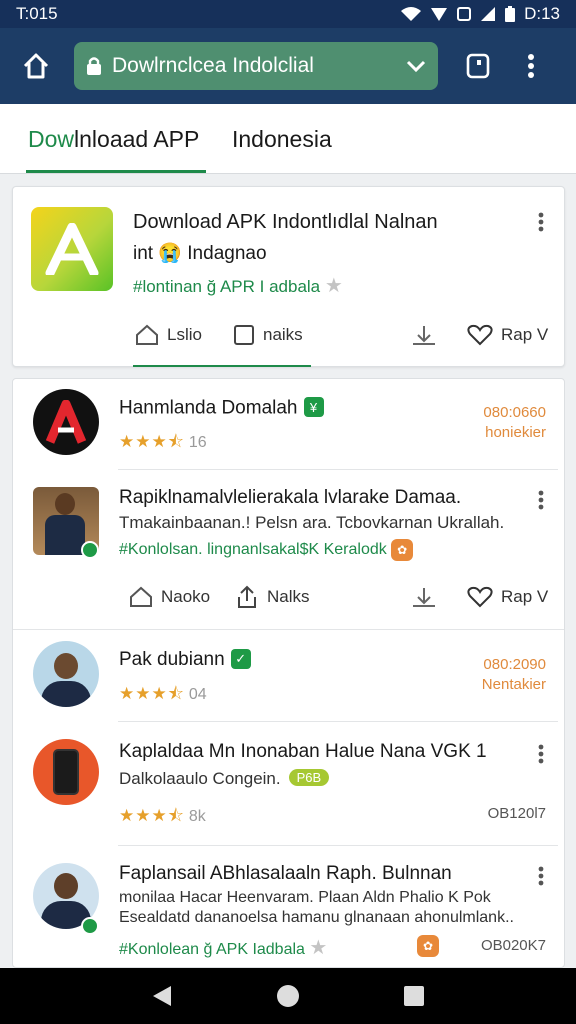 This screenshot has height=1024, width=576. Describe the element at coordinates (439, 14) in the screenshot. I see `signal-icon` at that location.